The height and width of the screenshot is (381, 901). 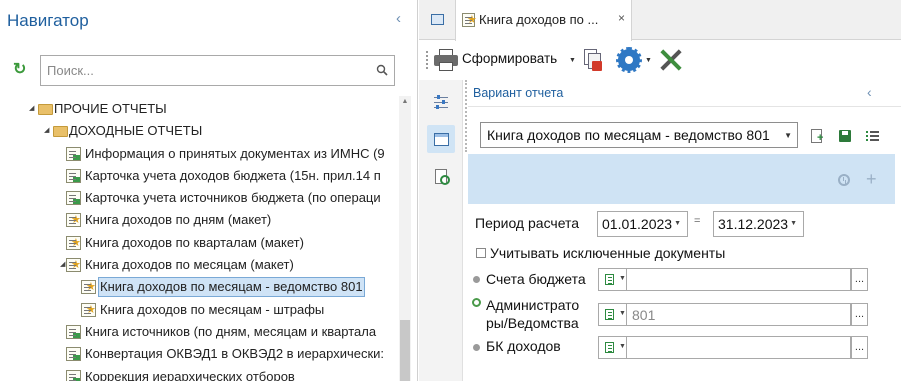 I want to click on navigator-header: Навигатор ‹, so click(x=209, y=21).